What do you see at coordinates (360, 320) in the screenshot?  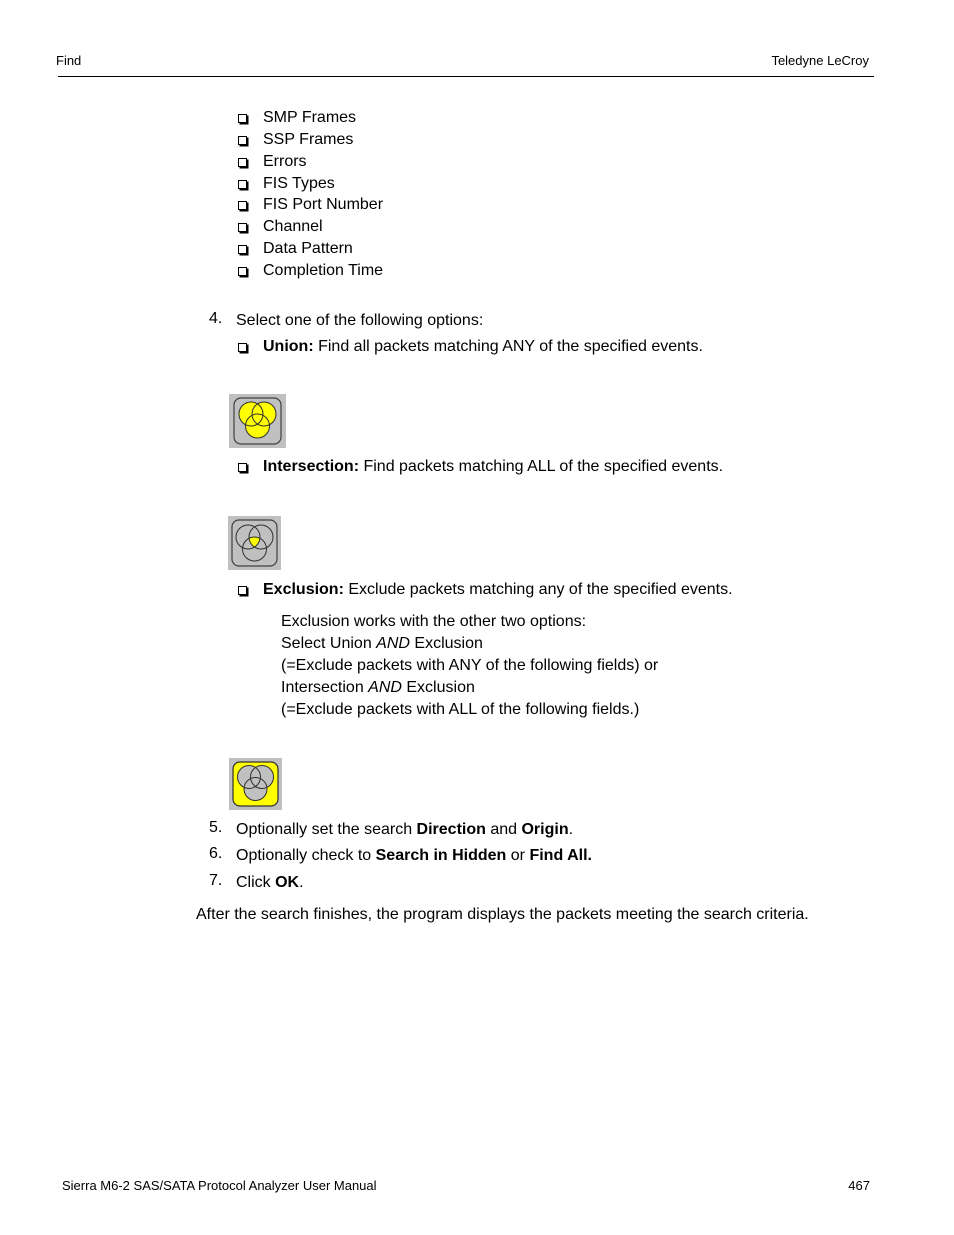 I see `step-text: Select one of the following options:` at bounding box center [360, 320].